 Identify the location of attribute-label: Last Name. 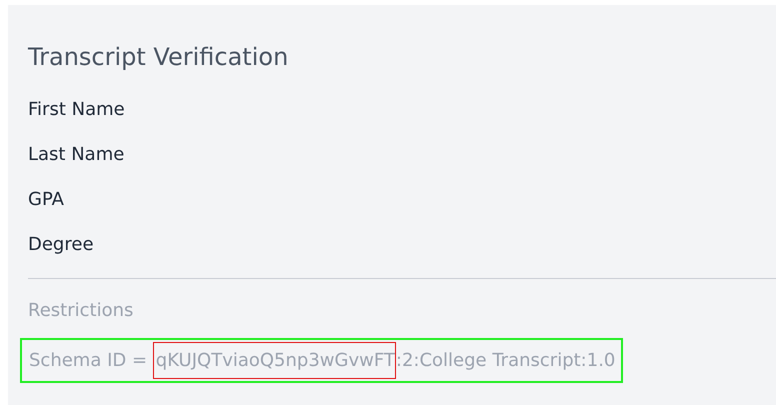
(76, 154).